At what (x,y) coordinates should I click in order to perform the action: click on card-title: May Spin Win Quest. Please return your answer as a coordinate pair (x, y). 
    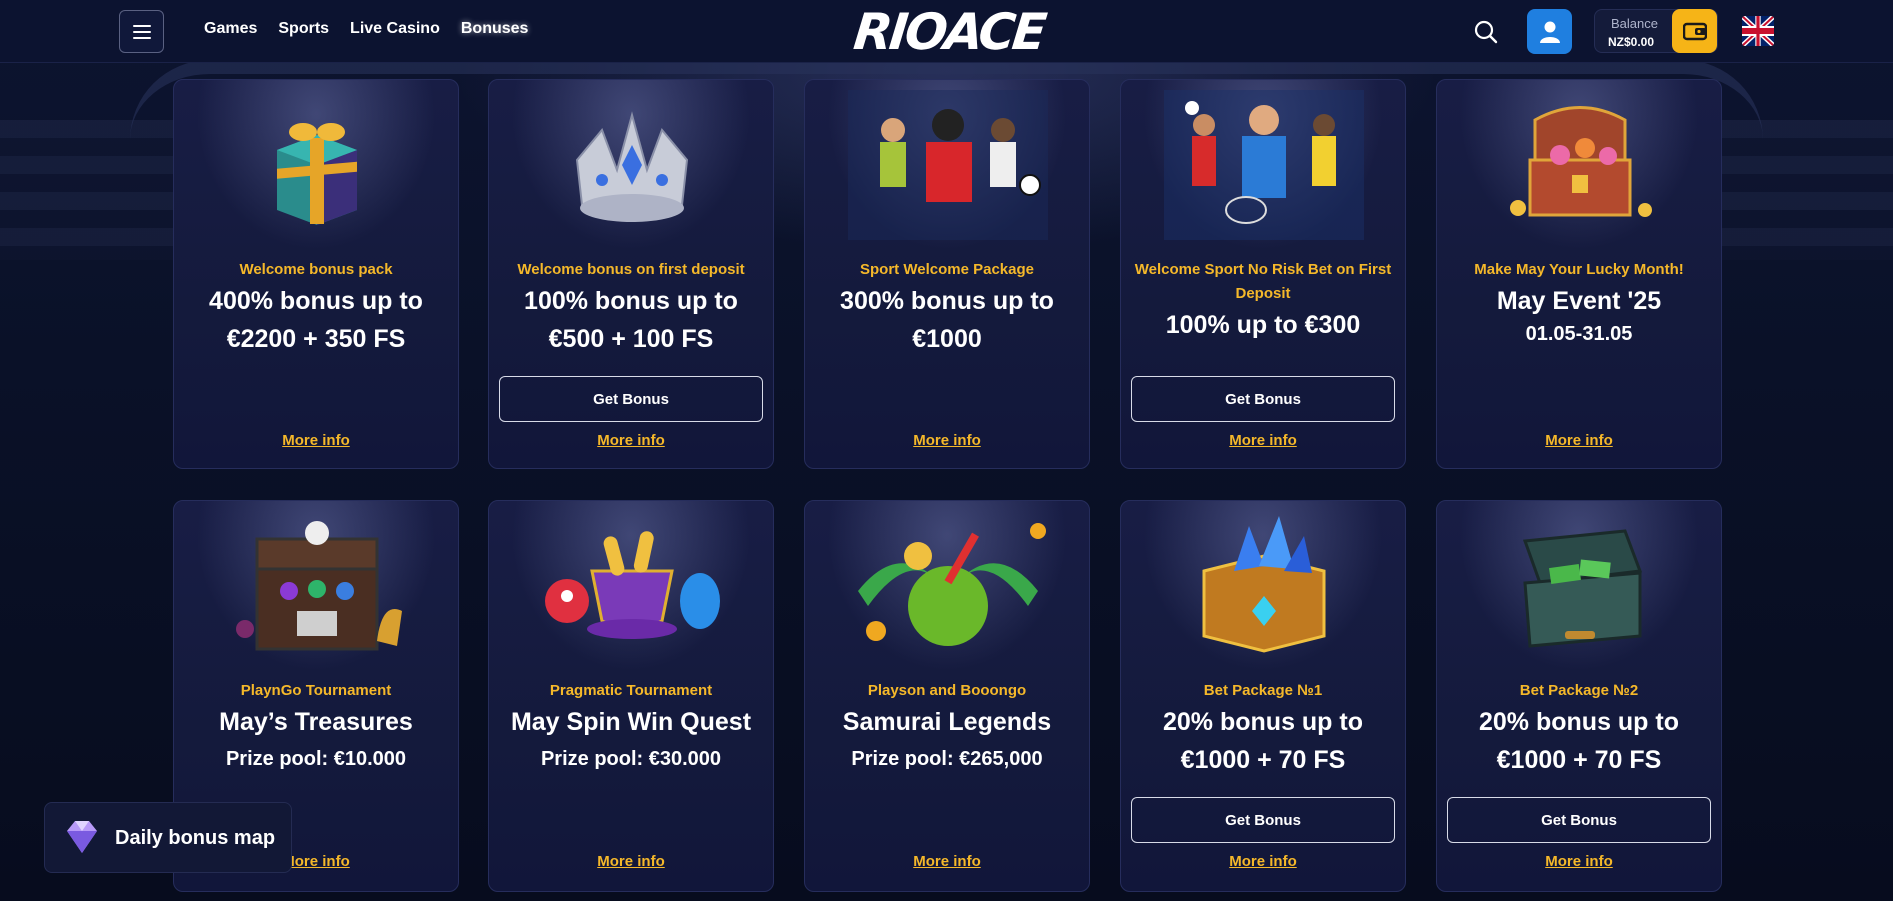
    Looking at the image, I should click on (631, 722).